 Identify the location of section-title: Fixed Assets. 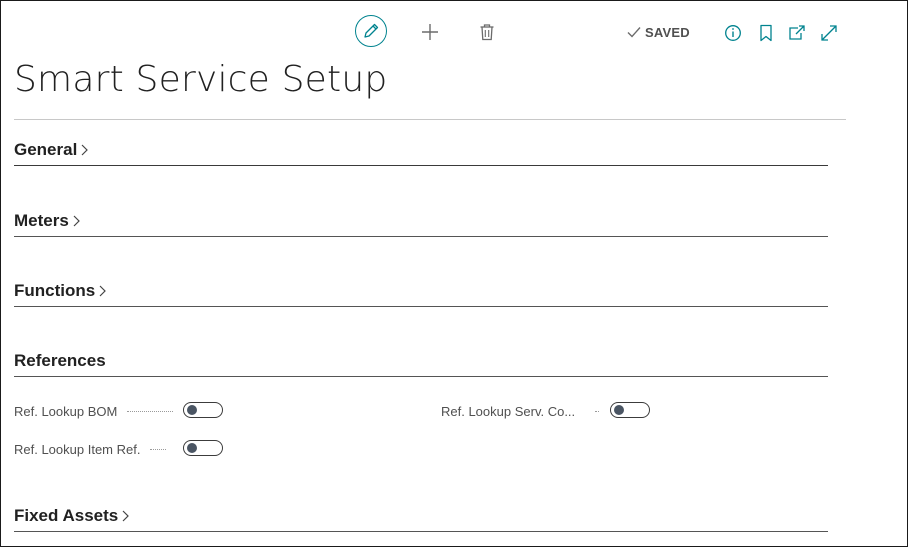
(66, 515).